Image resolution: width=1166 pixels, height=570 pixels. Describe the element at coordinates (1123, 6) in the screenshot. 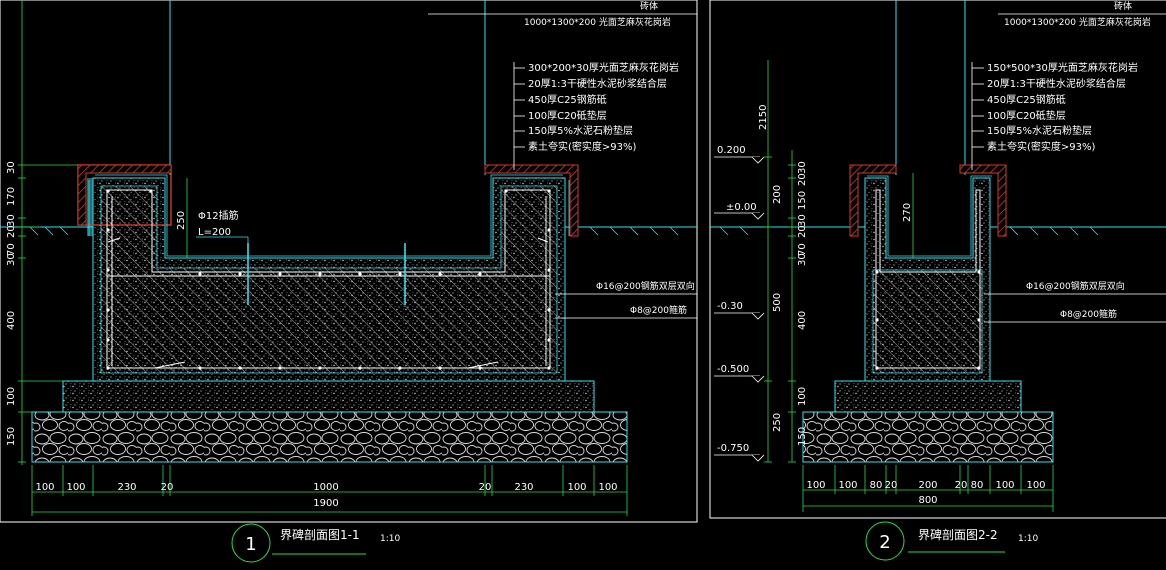

I see `top-note-right: 砖体` at that location.